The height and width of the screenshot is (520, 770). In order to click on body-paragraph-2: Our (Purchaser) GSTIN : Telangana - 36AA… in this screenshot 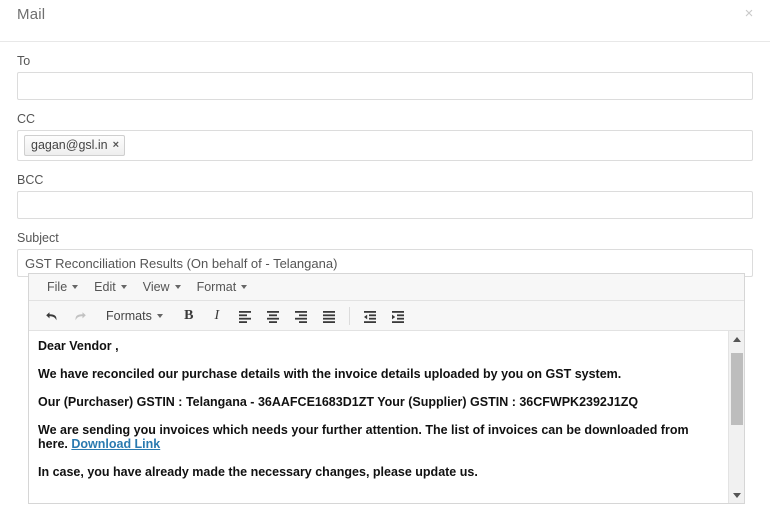, I will do `click(338, 402)`.